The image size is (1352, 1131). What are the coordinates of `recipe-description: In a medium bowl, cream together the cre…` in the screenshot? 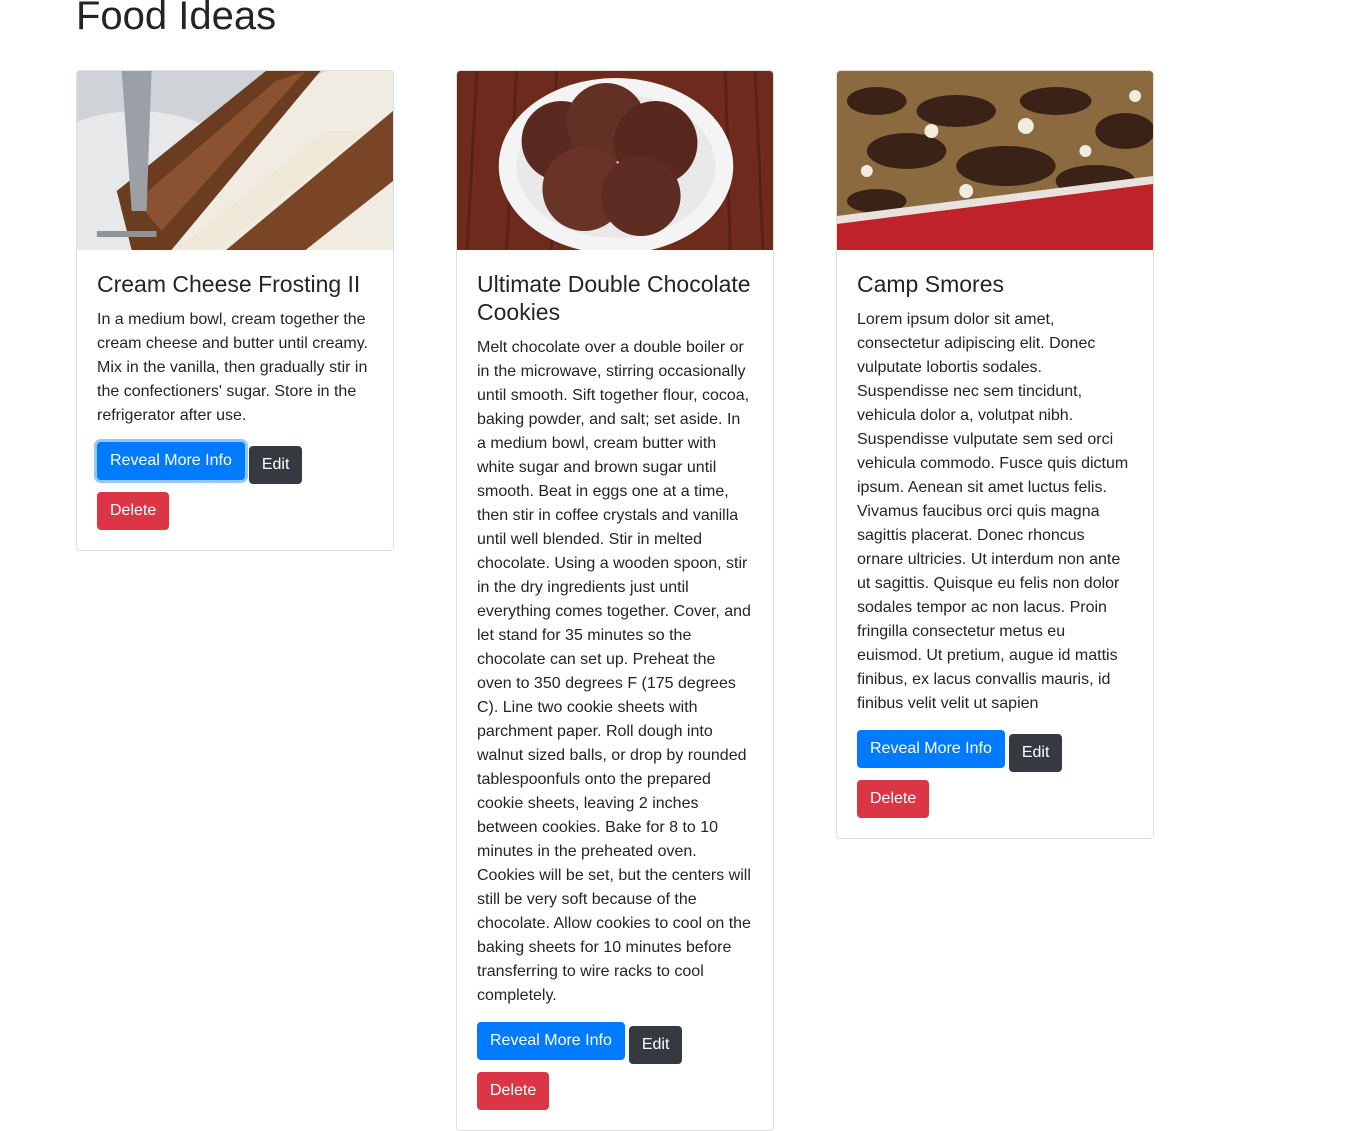 It's located at (232, 367).